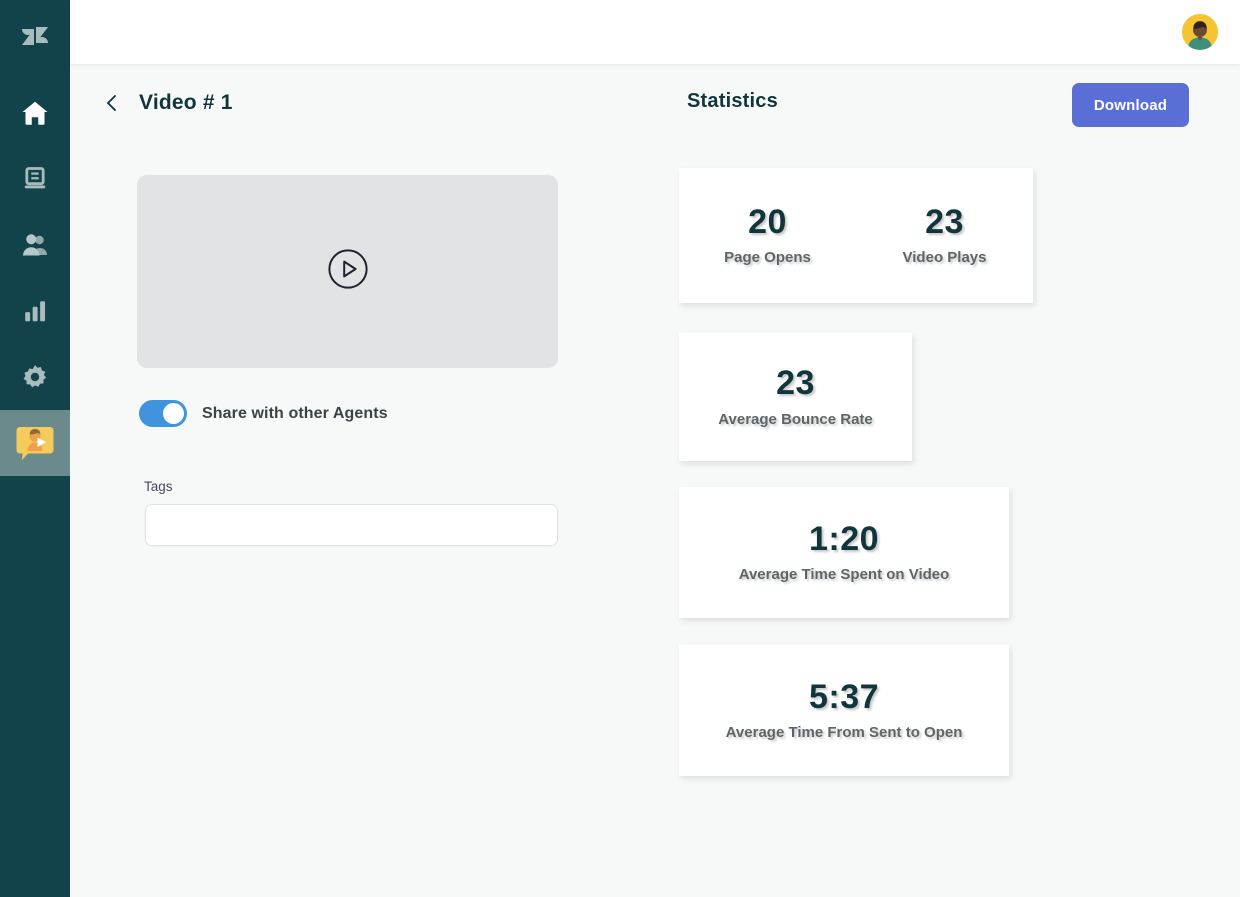 This screenshot has width=1240, height=897. I want to click on video-message-icon, so click(35, 443).